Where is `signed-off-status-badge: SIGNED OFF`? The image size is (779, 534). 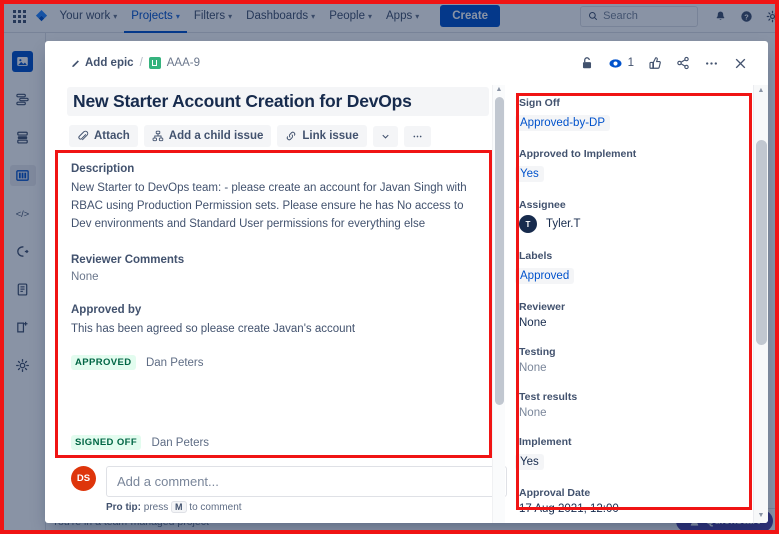
signed-off-status-badge: SIGNED OFF is located at coordinates (106, 442).